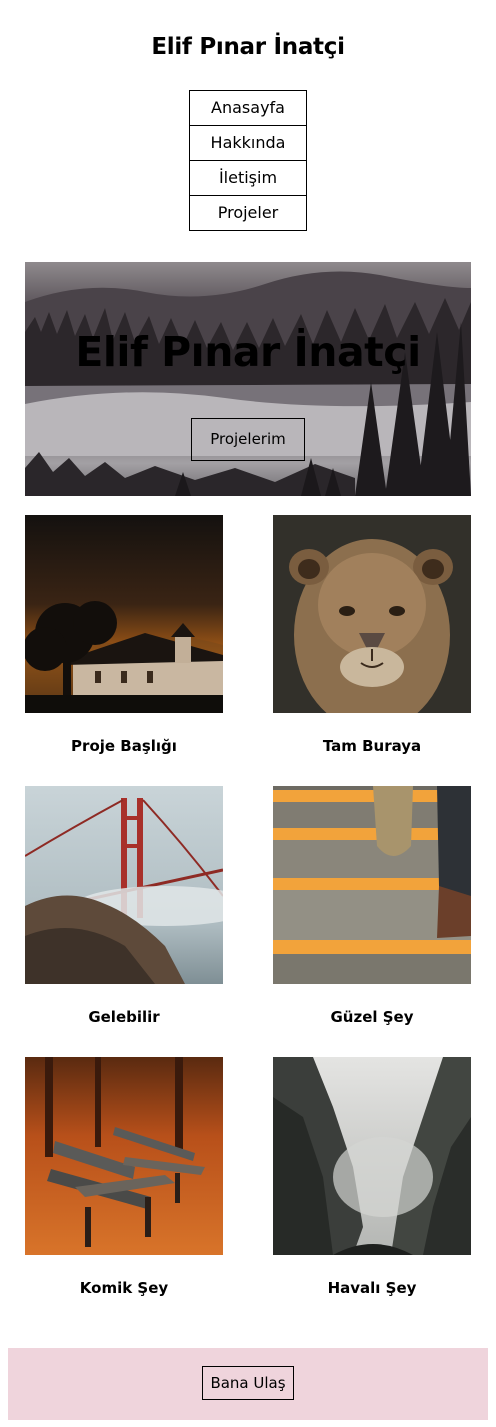 The height and width of the screenshot is (1427, 496). Describe the element at coordinates (124, 885) in the screenshot. I see `golden-gate-bridge-image` at that location.